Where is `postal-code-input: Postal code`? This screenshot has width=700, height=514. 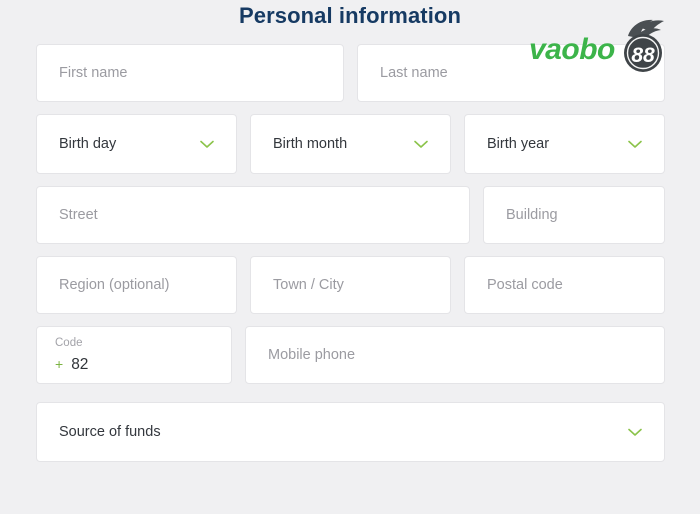 postal-code-input: Postal code is located at coordinates (564, 285).